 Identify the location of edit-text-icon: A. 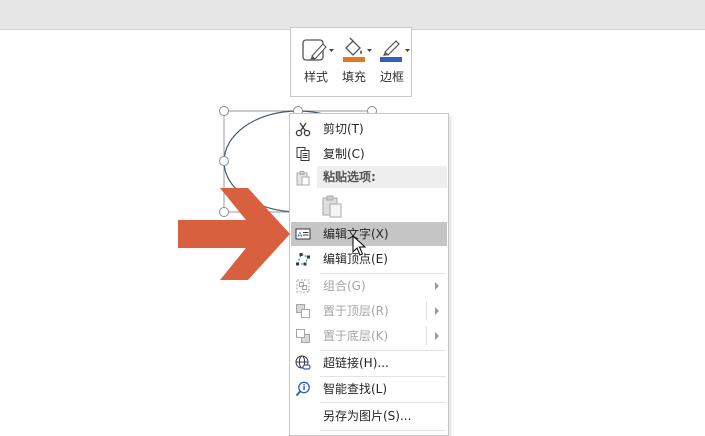
(303, 234).